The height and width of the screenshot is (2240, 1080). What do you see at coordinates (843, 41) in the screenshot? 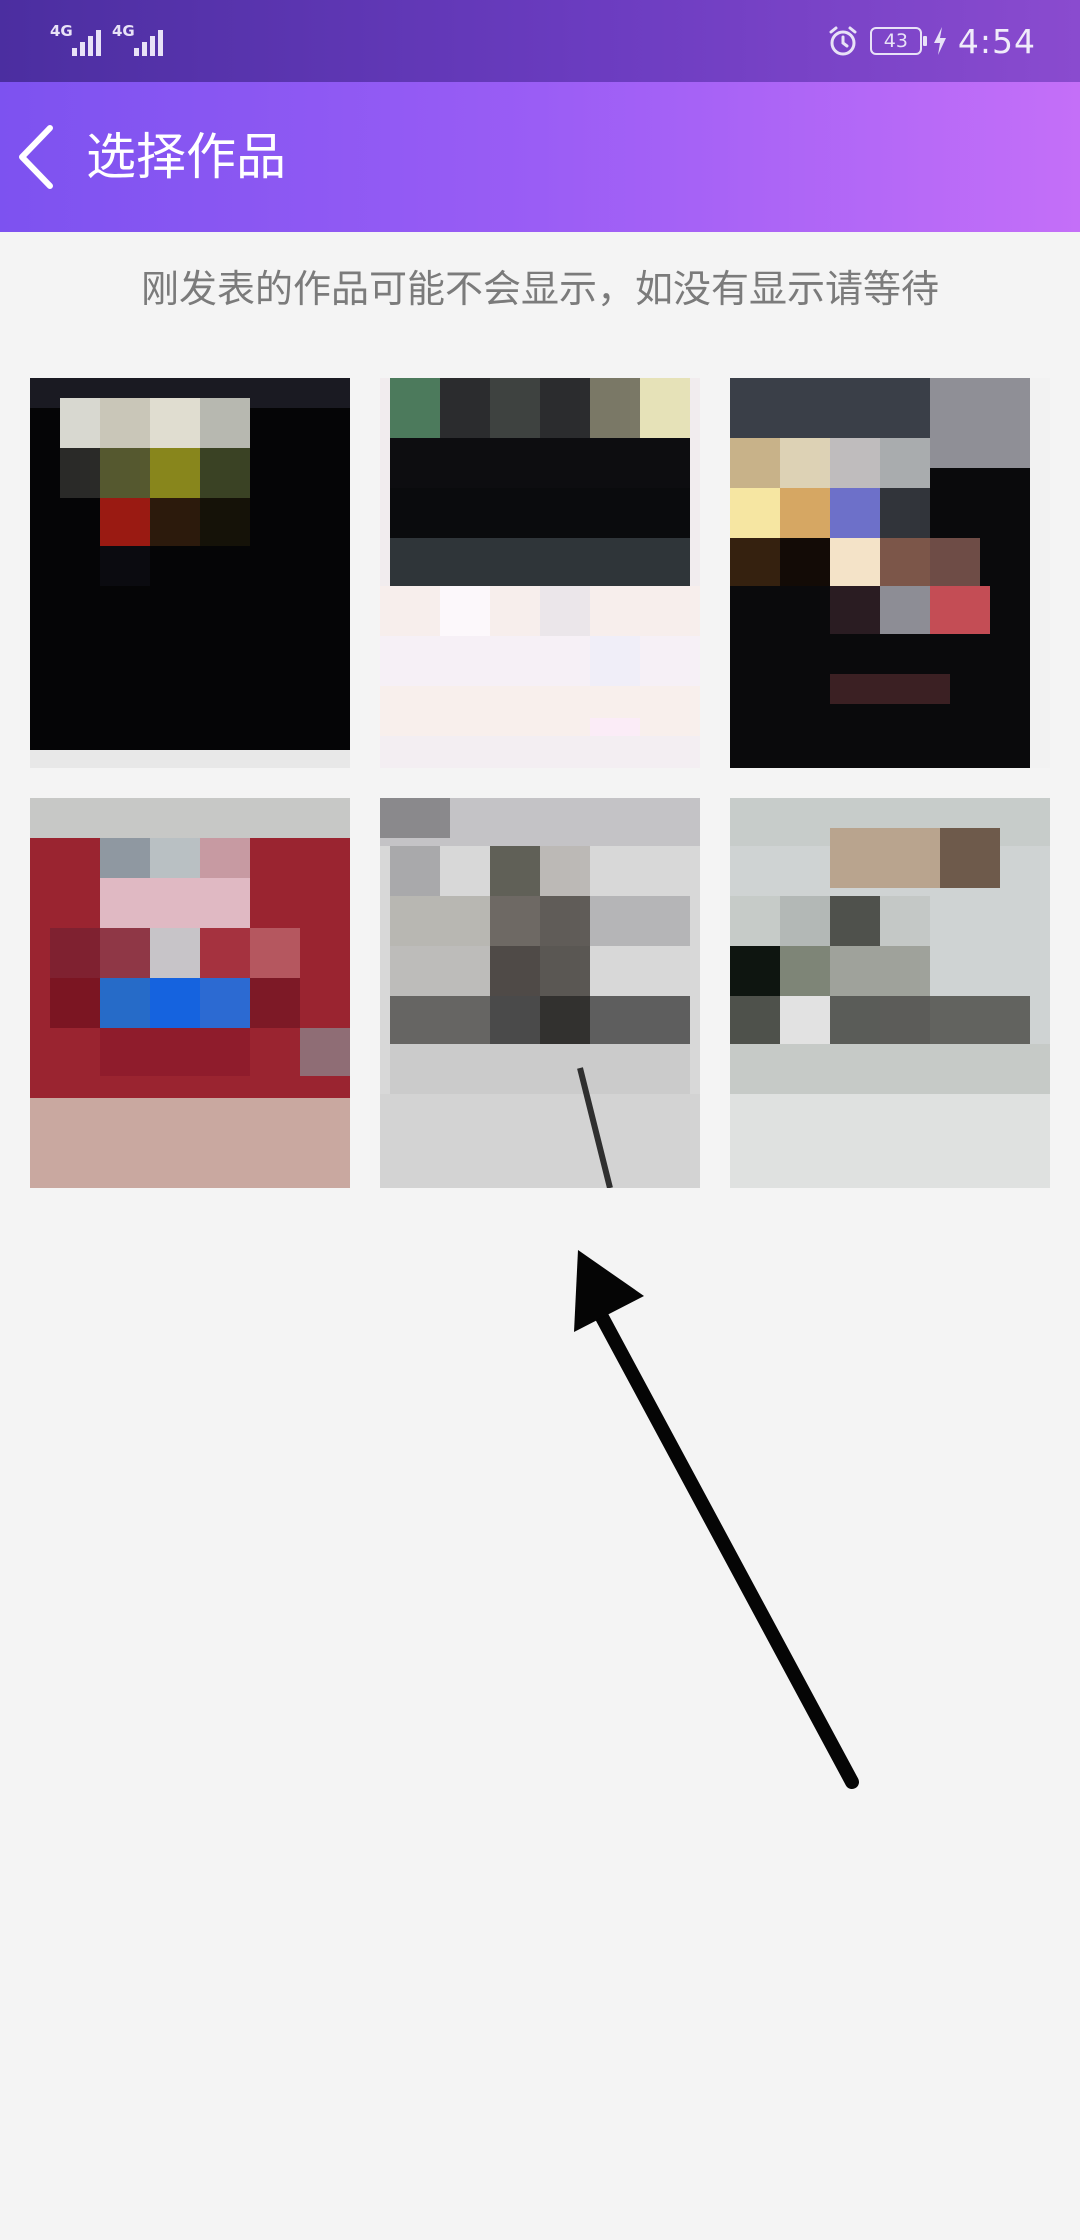
I see `alarm-icon` at bounding box center [843, 41].